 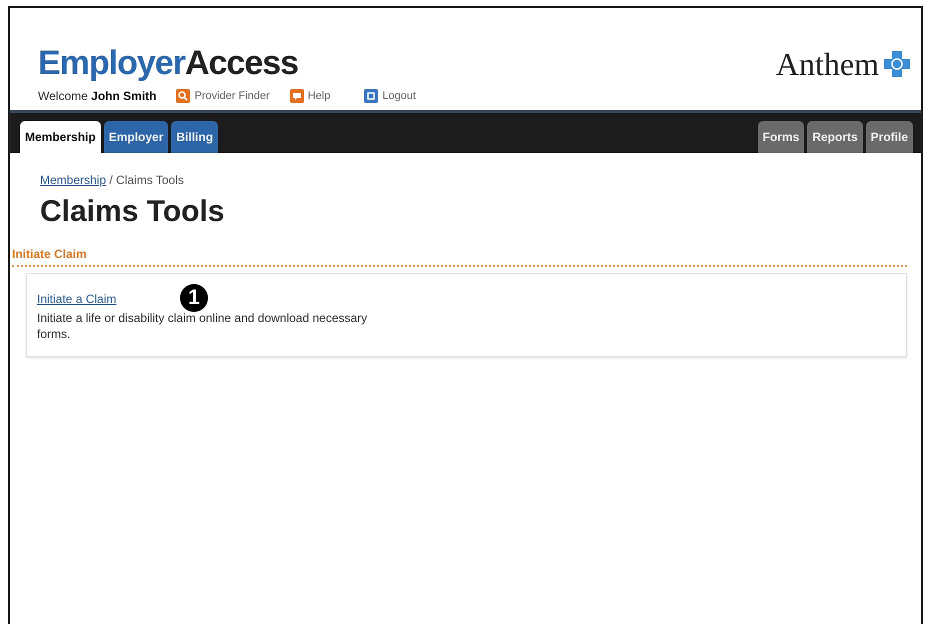 What do you see at coordinates (390, 96) in the screenshot?
I see `header-link: Logout` at bounding box center [390, 96].